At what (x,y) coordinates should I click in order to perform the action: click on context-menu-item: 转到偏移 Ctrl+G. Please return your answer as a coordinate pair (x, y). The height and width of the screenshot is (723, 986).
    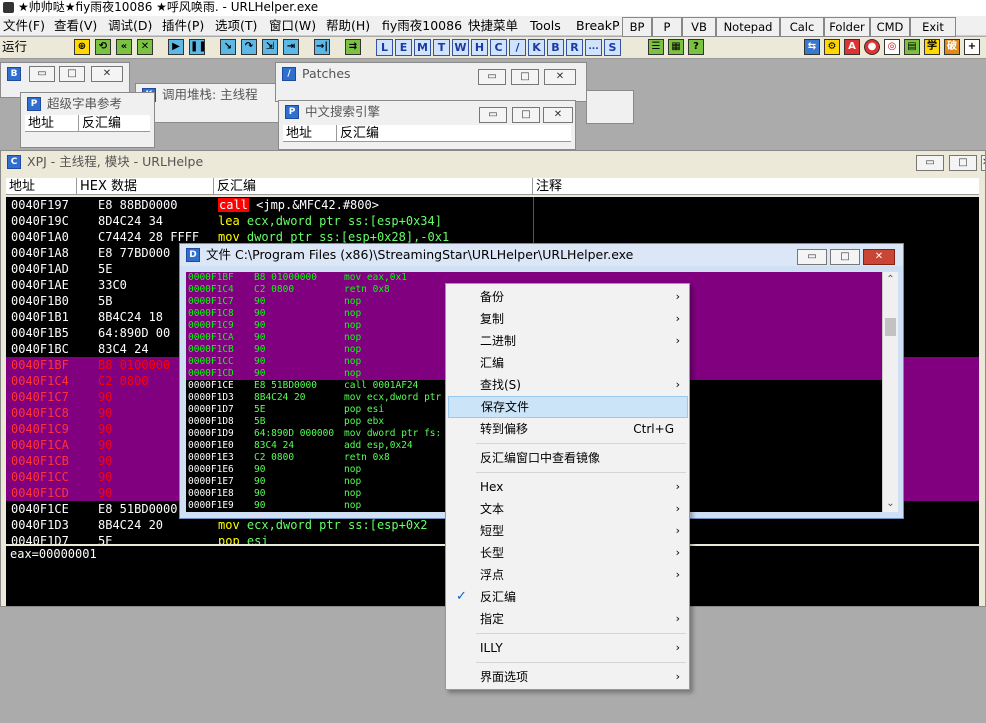
    Looking at the image, I should click on (568, 429).